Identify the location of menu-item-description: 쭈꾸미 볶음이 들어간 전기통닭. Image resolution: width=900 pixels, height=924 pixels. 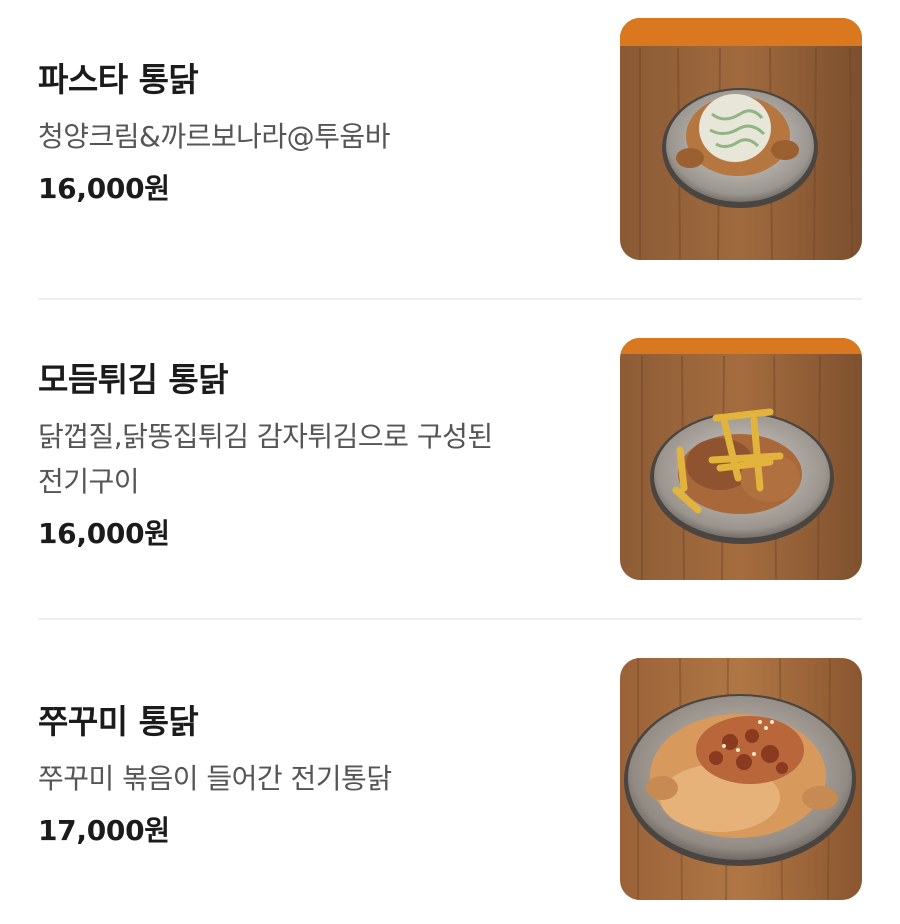
(318, 778).